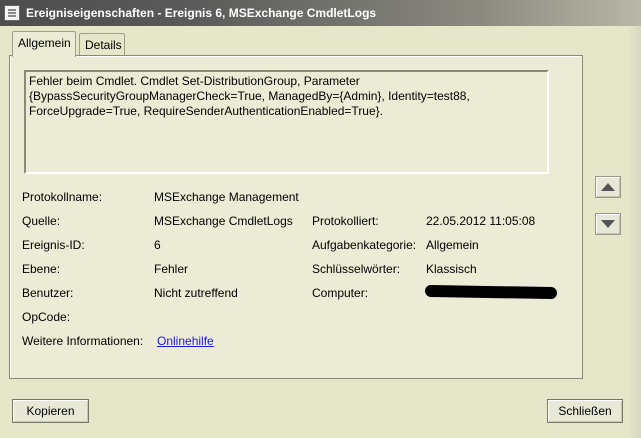 Image resolution: width=641 pixels, height=438 pixels. I want to click on next-event-button, so click(608, 224).